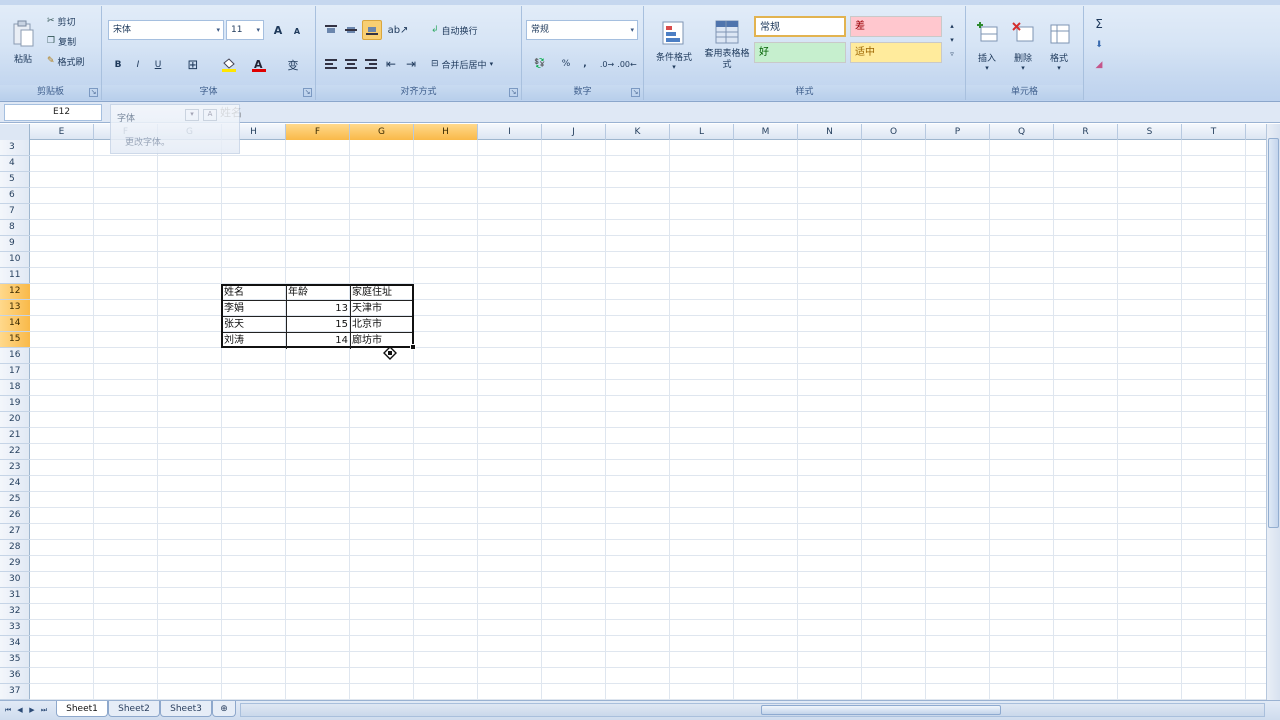 The image size is (1280, 720). What do you see at coordinates (15, 548) in the screenshot?
I see `row-header: 28` at bounding box center [15, 548].